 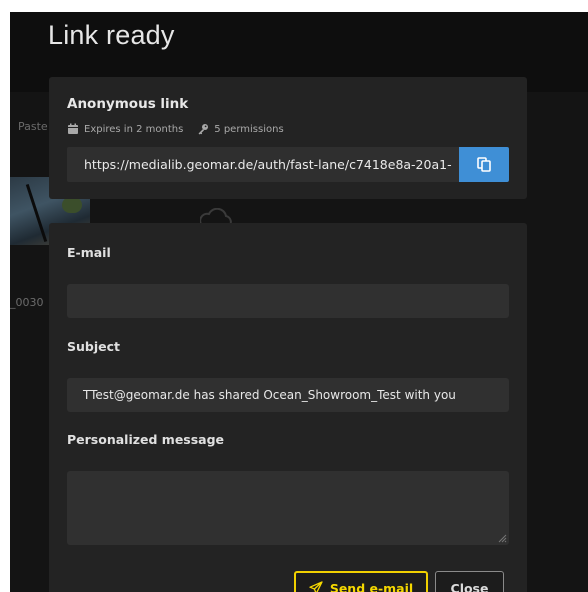 What do you see at coordinates (502, 538) in the screenshot?
I see `resize-grip-icon` at bounding box center [502, 538].